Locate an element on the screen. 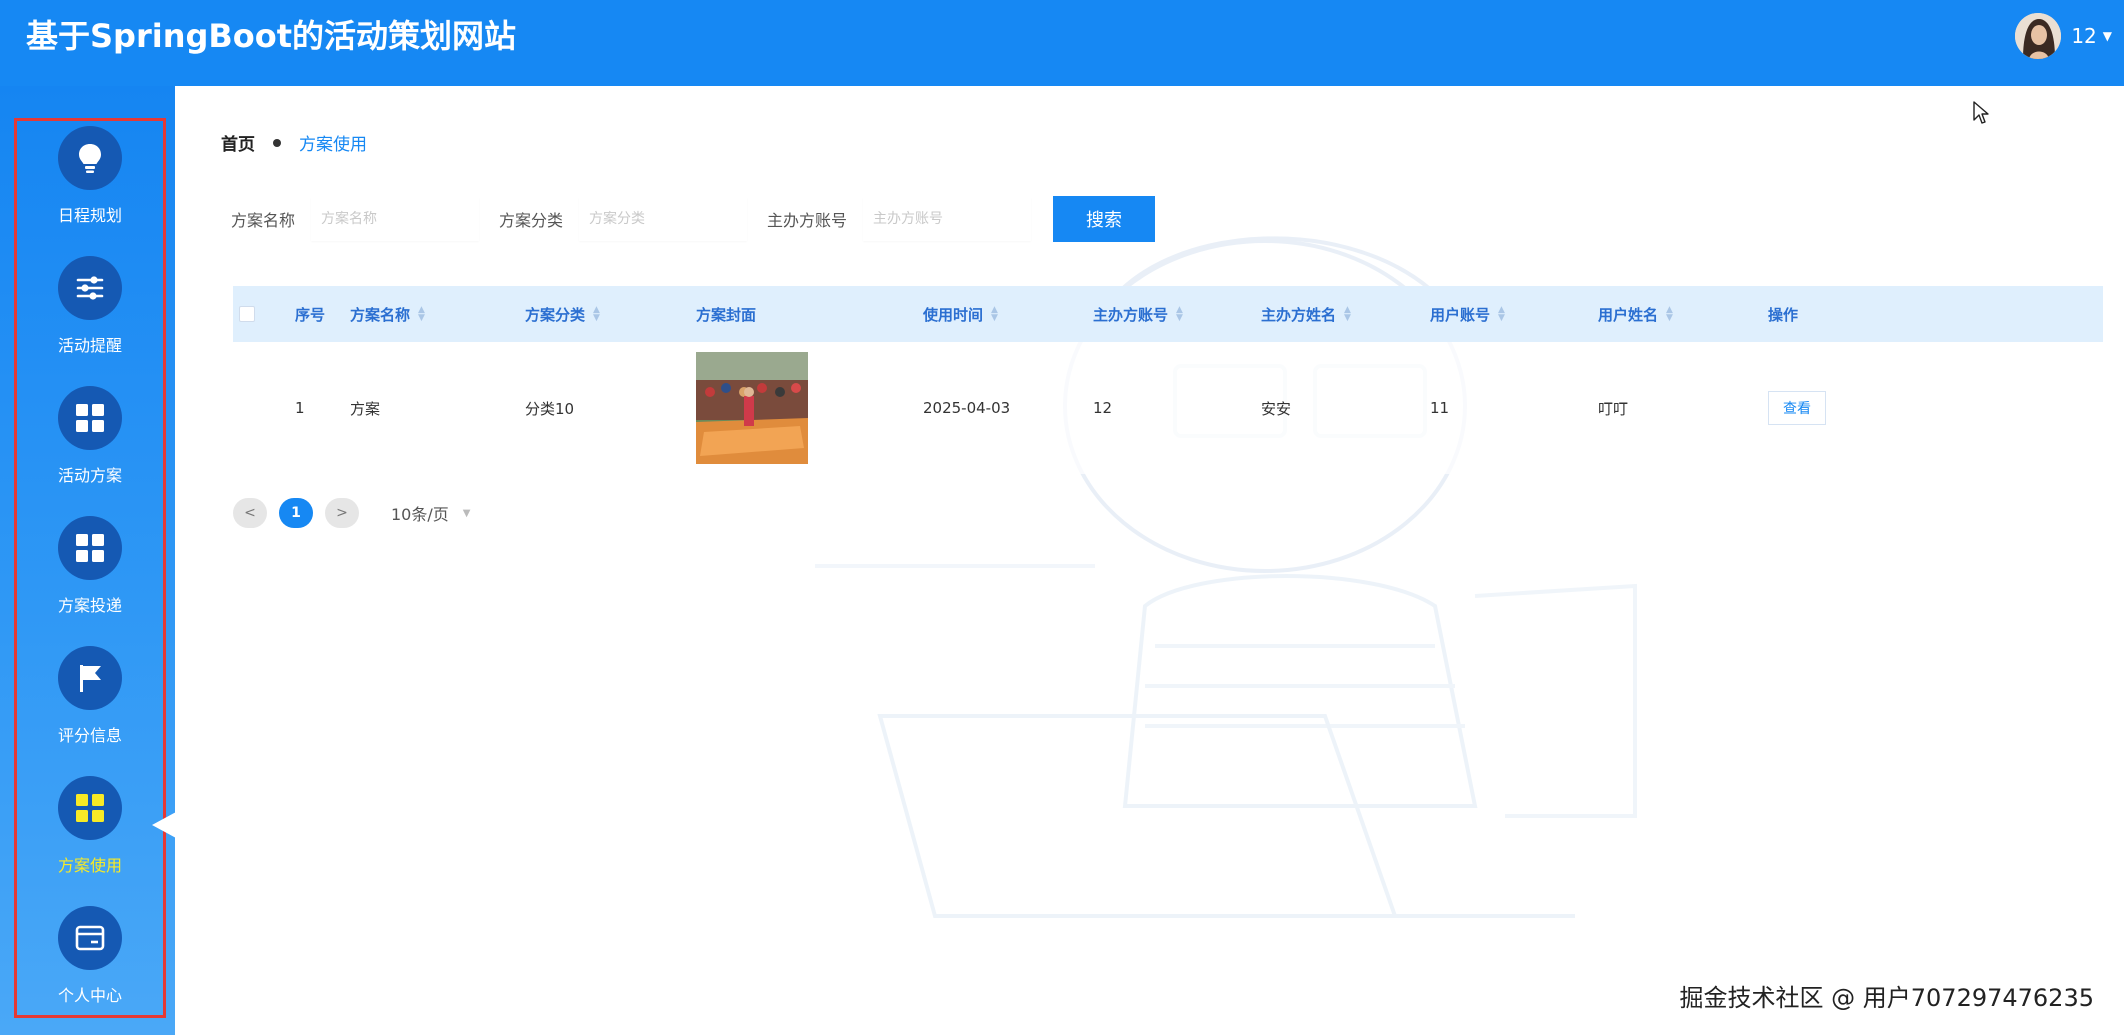  top-bar: 基于SpringBoot的活动策划网站 12 ▼ is located at coordinates (1062, 43).